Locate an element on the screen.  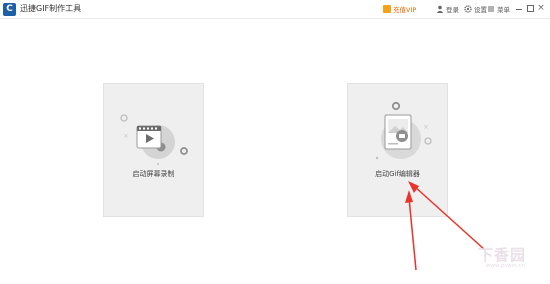
start-gif-editor-label: 启动Gif编辑器 is located at coordinates (397, 174).